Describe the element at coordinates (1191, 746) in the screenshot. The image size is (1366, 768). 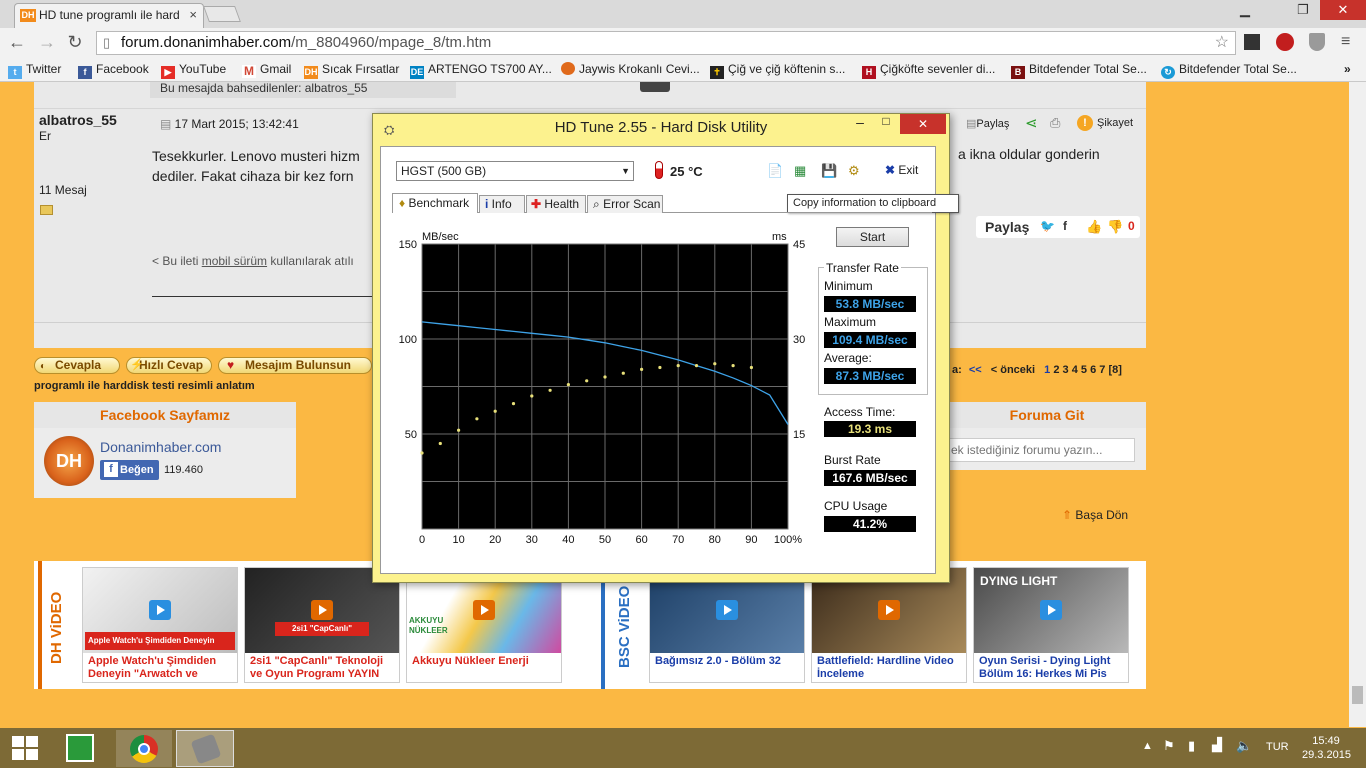
I see `battery-icon: ▮` at that location.